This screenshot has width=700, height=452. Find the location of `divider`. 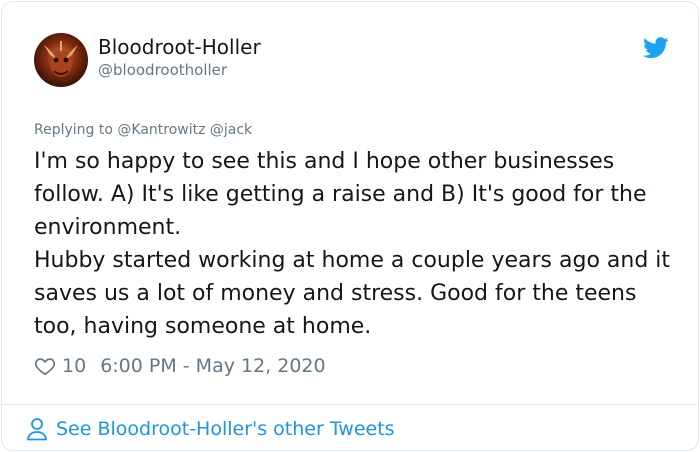

divider is located at coordinates (350, 404).